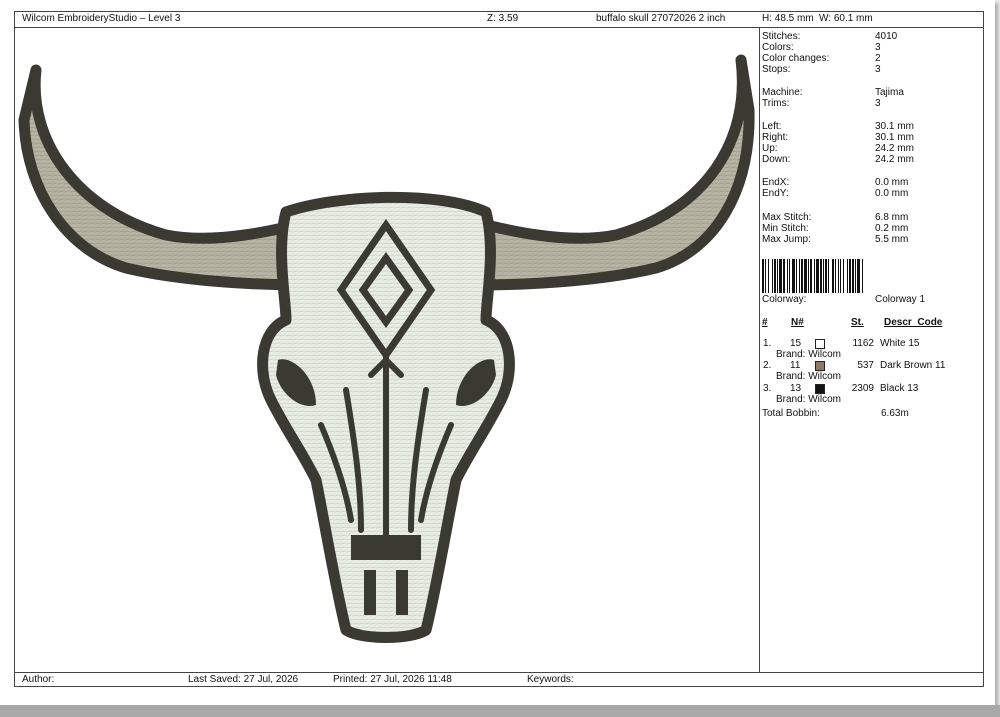 Image resolution: width=1000 pixels, height=717 pixels. I want to click on total-bobbin-label: Total Bobbin:, so click(791, 413).